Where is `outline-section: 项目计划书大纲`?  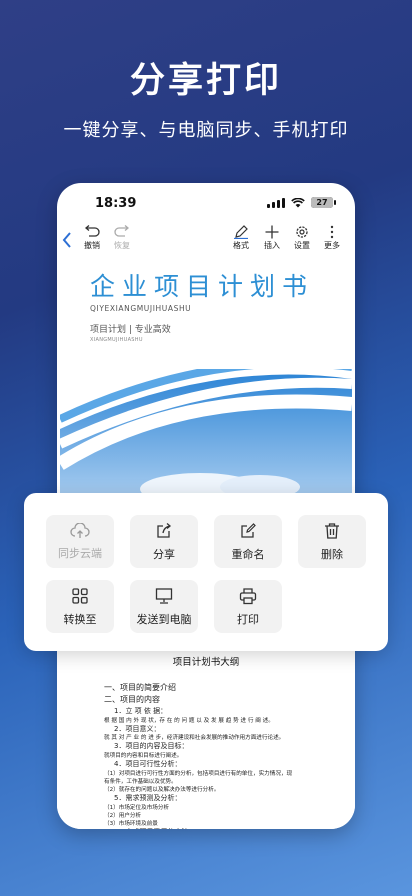
outline-section: 项目计划书大纲 is located at coordinates (206, 664).